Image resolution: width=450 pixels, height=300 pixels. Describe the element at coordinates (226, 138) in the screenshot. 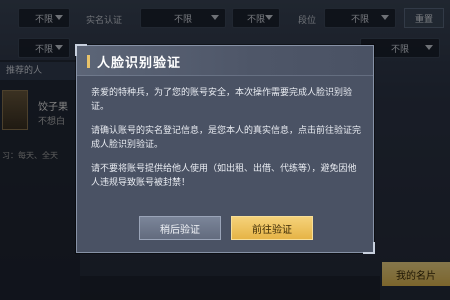

I see `dialog-paragraph-2: 请确认账号的实名登记信息，是您本人的真实信息，点击前往验证完成人脸识别验证。` at that location.